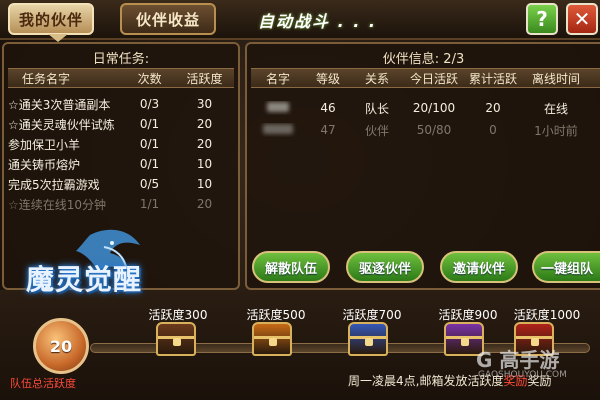  I want to click on task-row: 完成5次拉霸游戏 0/5 10, so click(121, 184).